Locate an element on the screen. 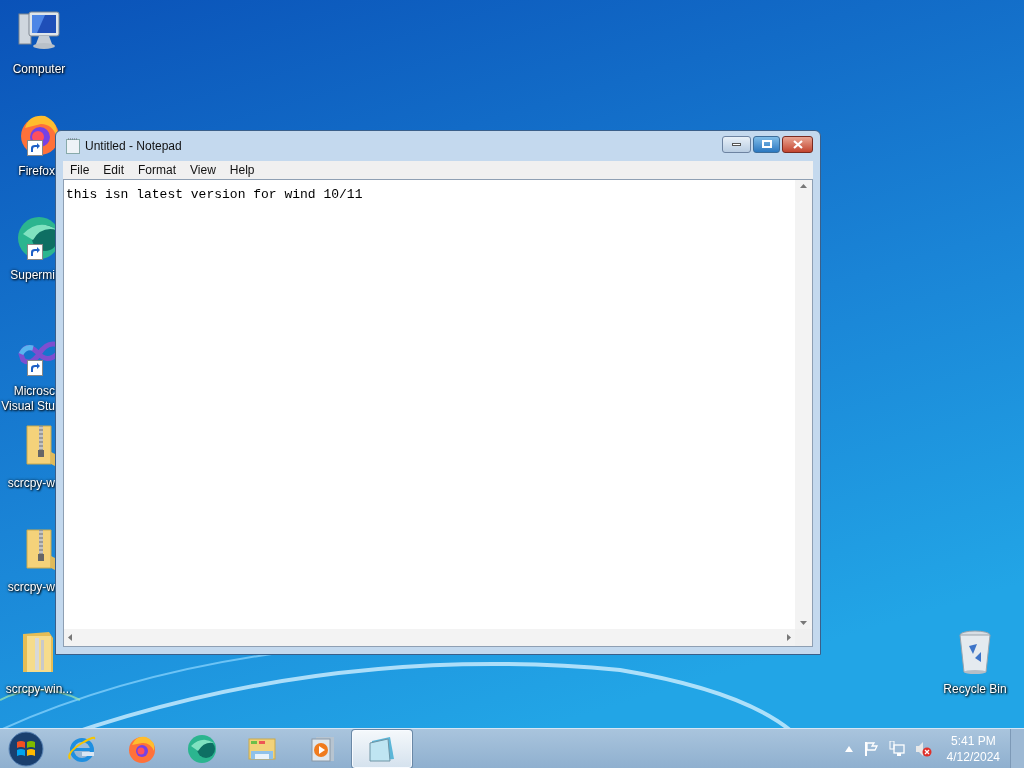  scroll-left-icon is located at coordinates (70, 637).